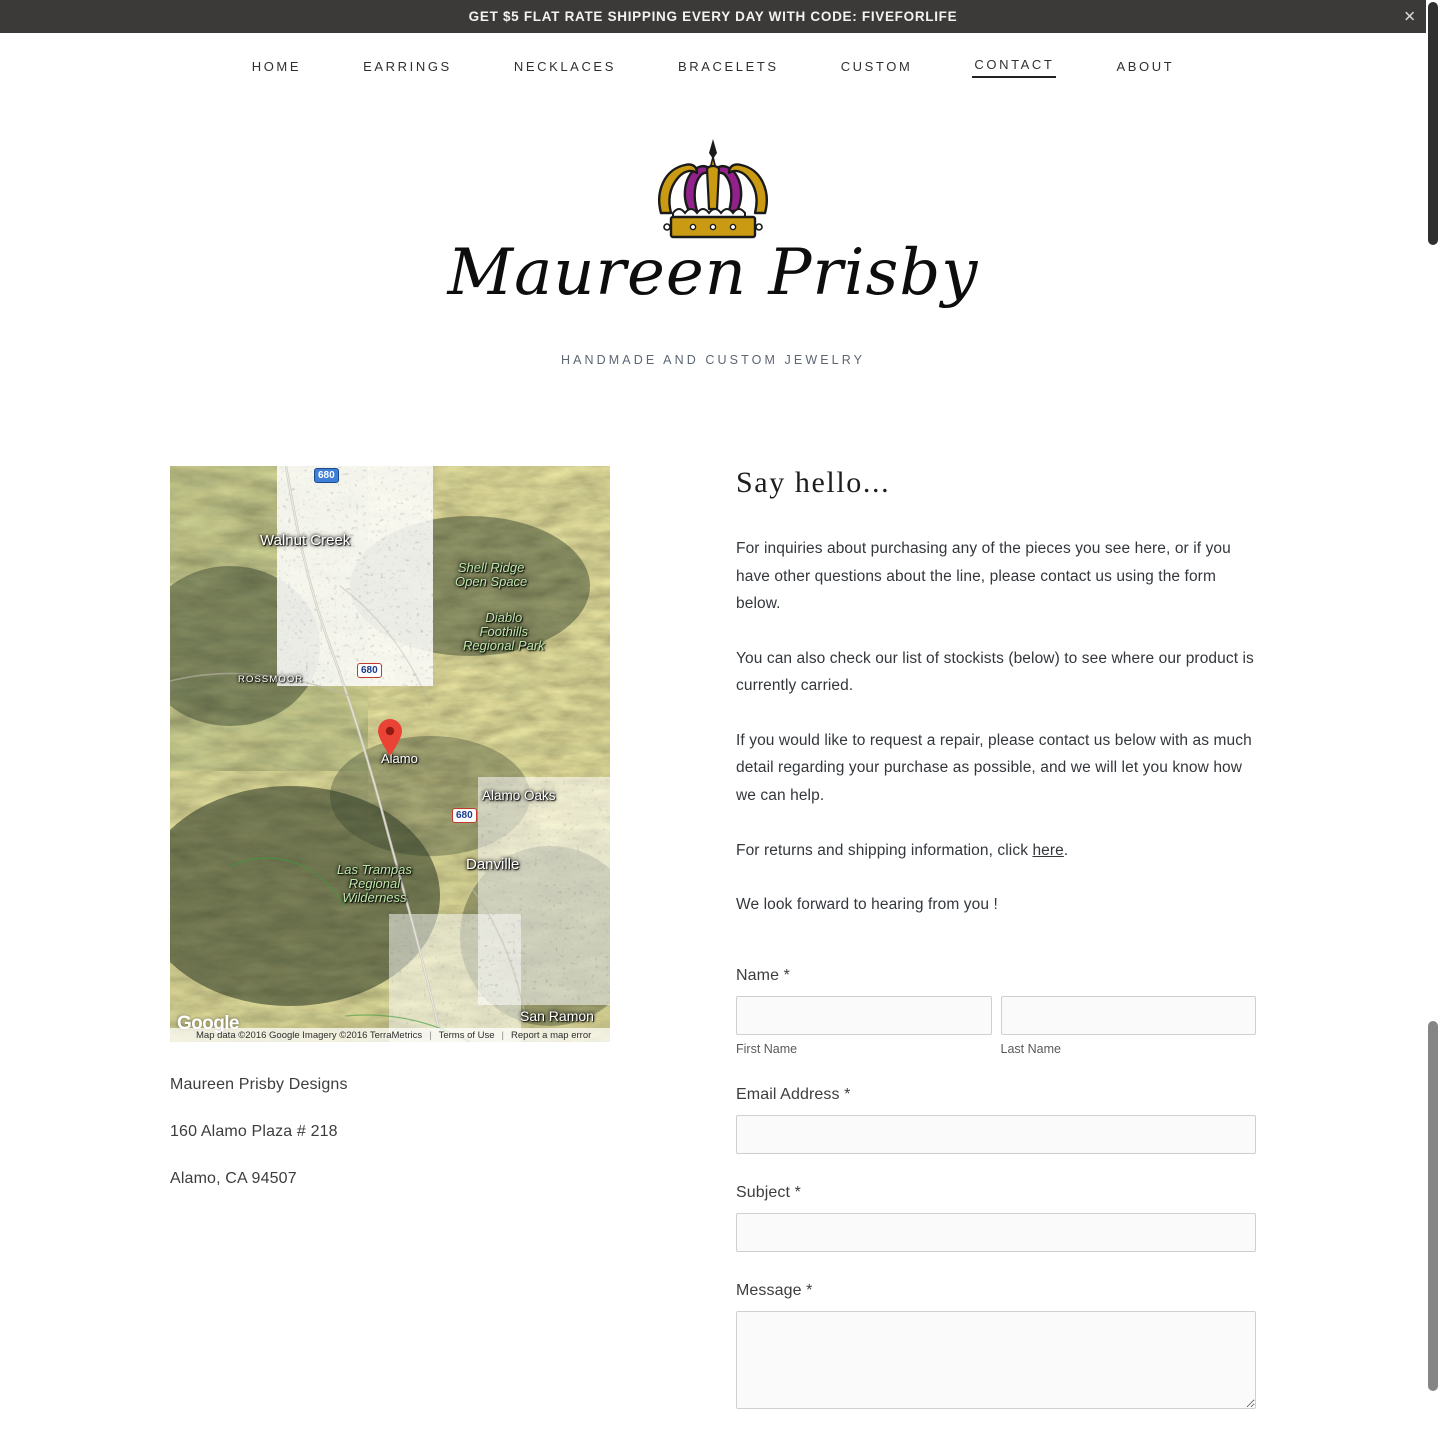 Image resolution: width=1440 pixels, height=1440 pixels. I want to click on first-name-column: First Name, so click(864, 1025).